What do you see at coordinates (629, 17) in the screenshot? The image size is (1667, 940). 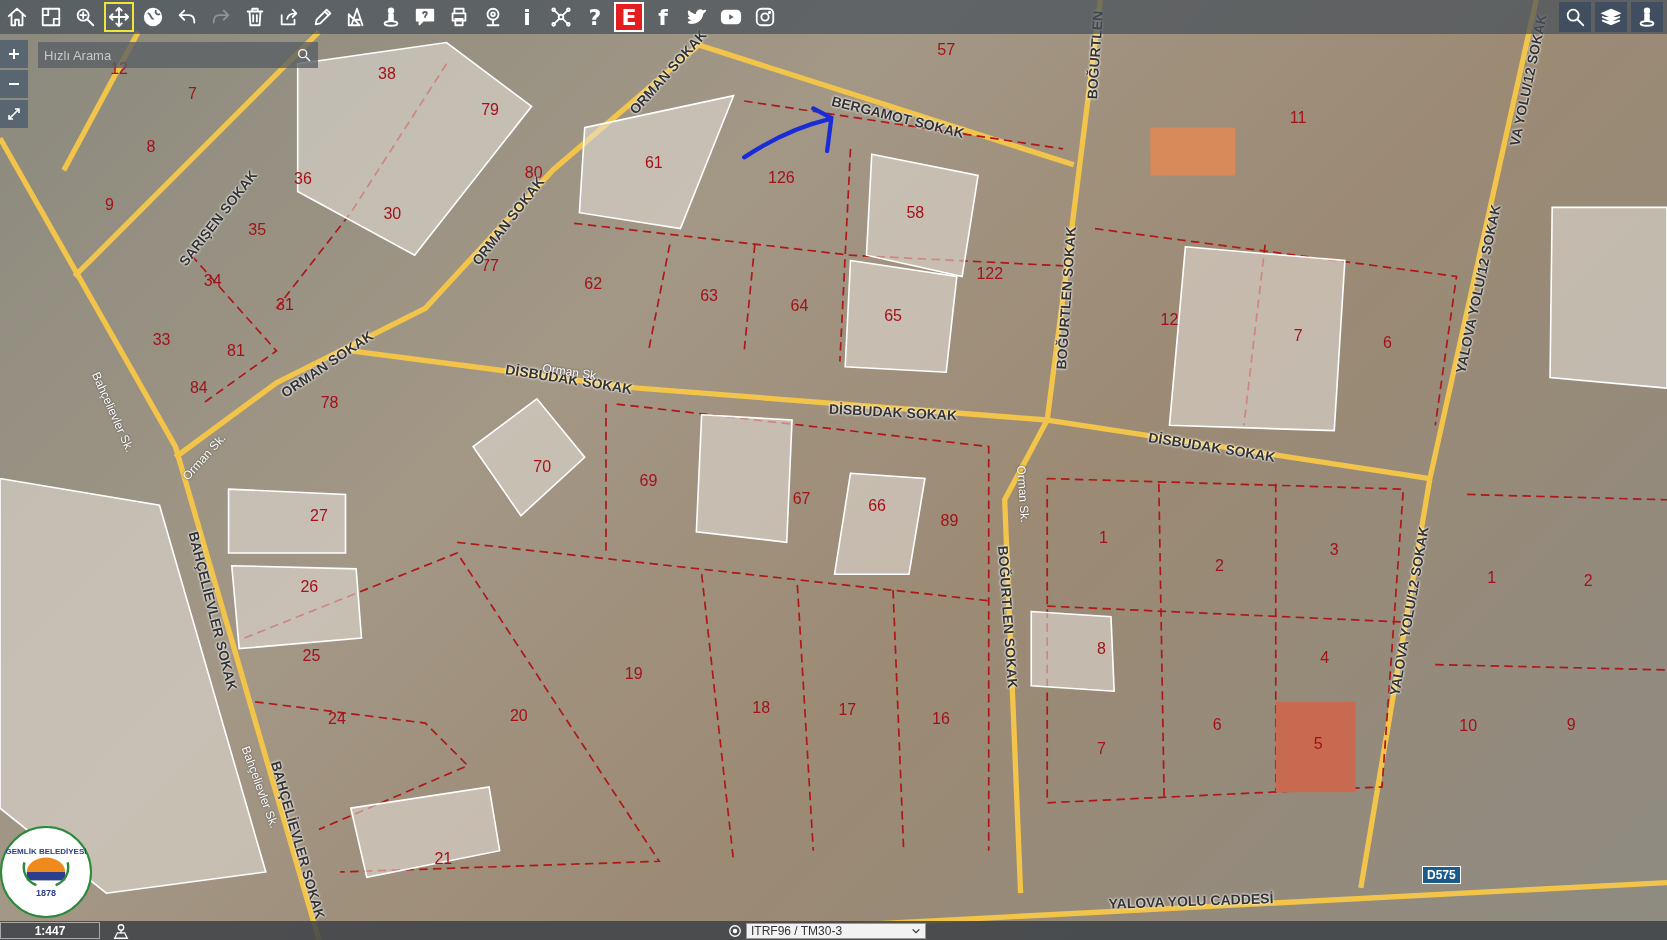 I see `e-badge-button: E` at bounding box center [629, 17].